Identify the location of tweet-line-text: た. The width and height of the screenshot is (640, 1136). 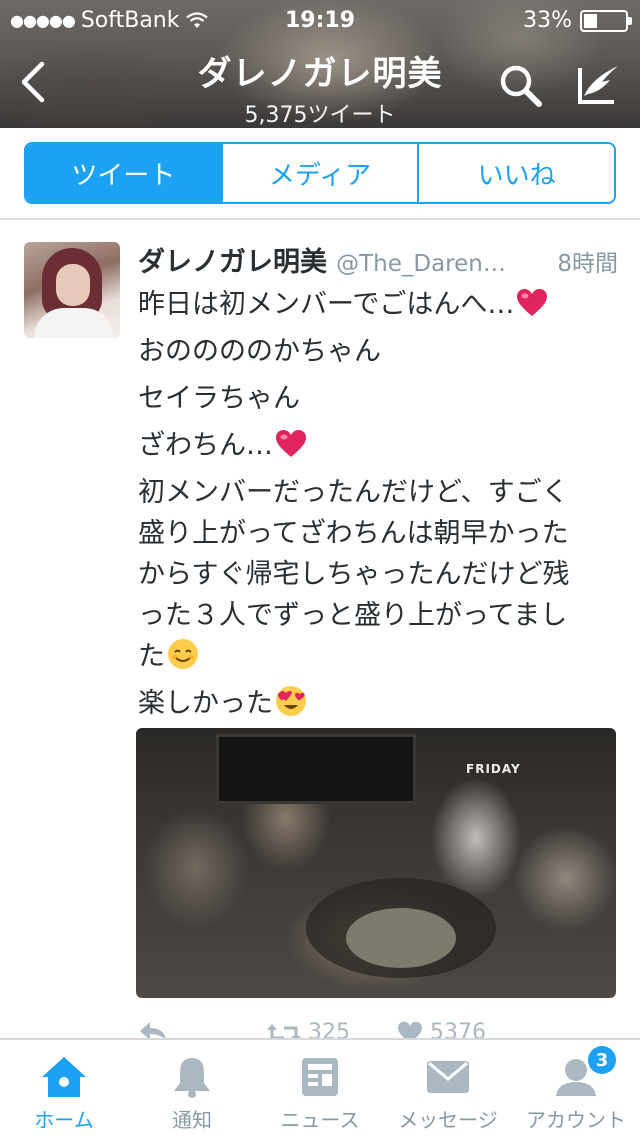
(151, 656).